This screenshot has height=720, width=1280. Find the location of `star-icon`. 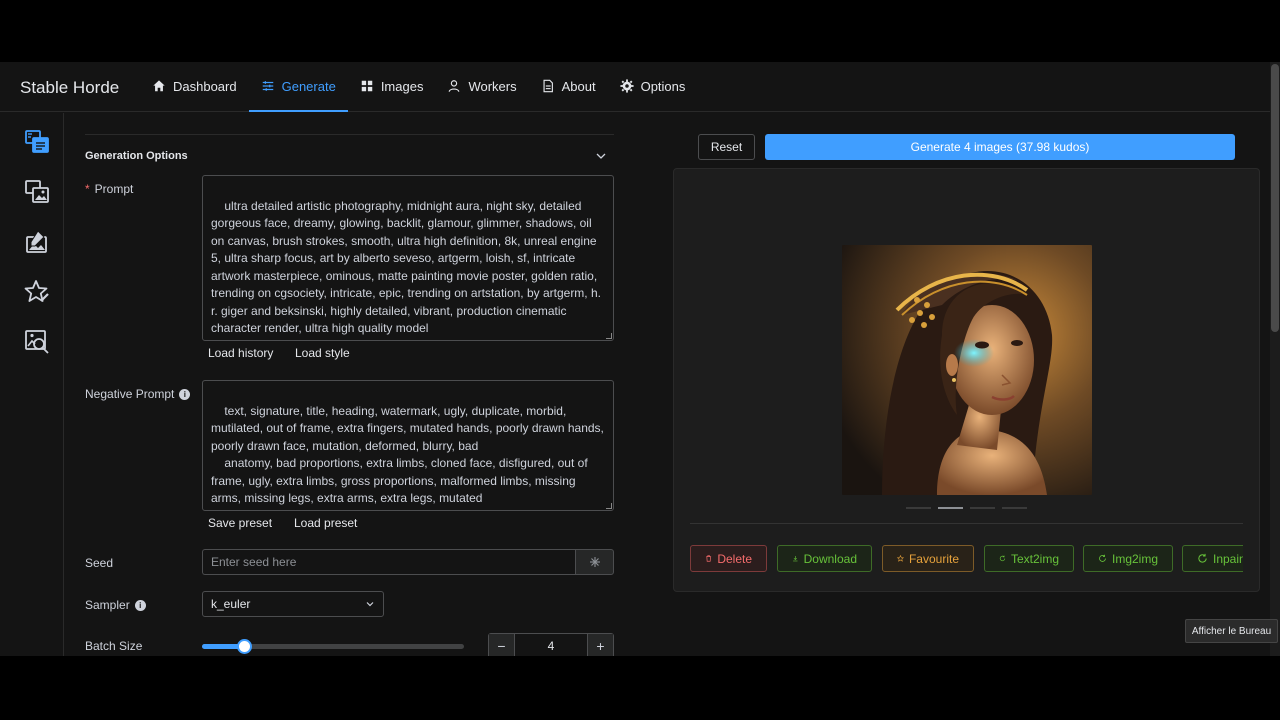

star-icon is located at coordinates (900, 558).